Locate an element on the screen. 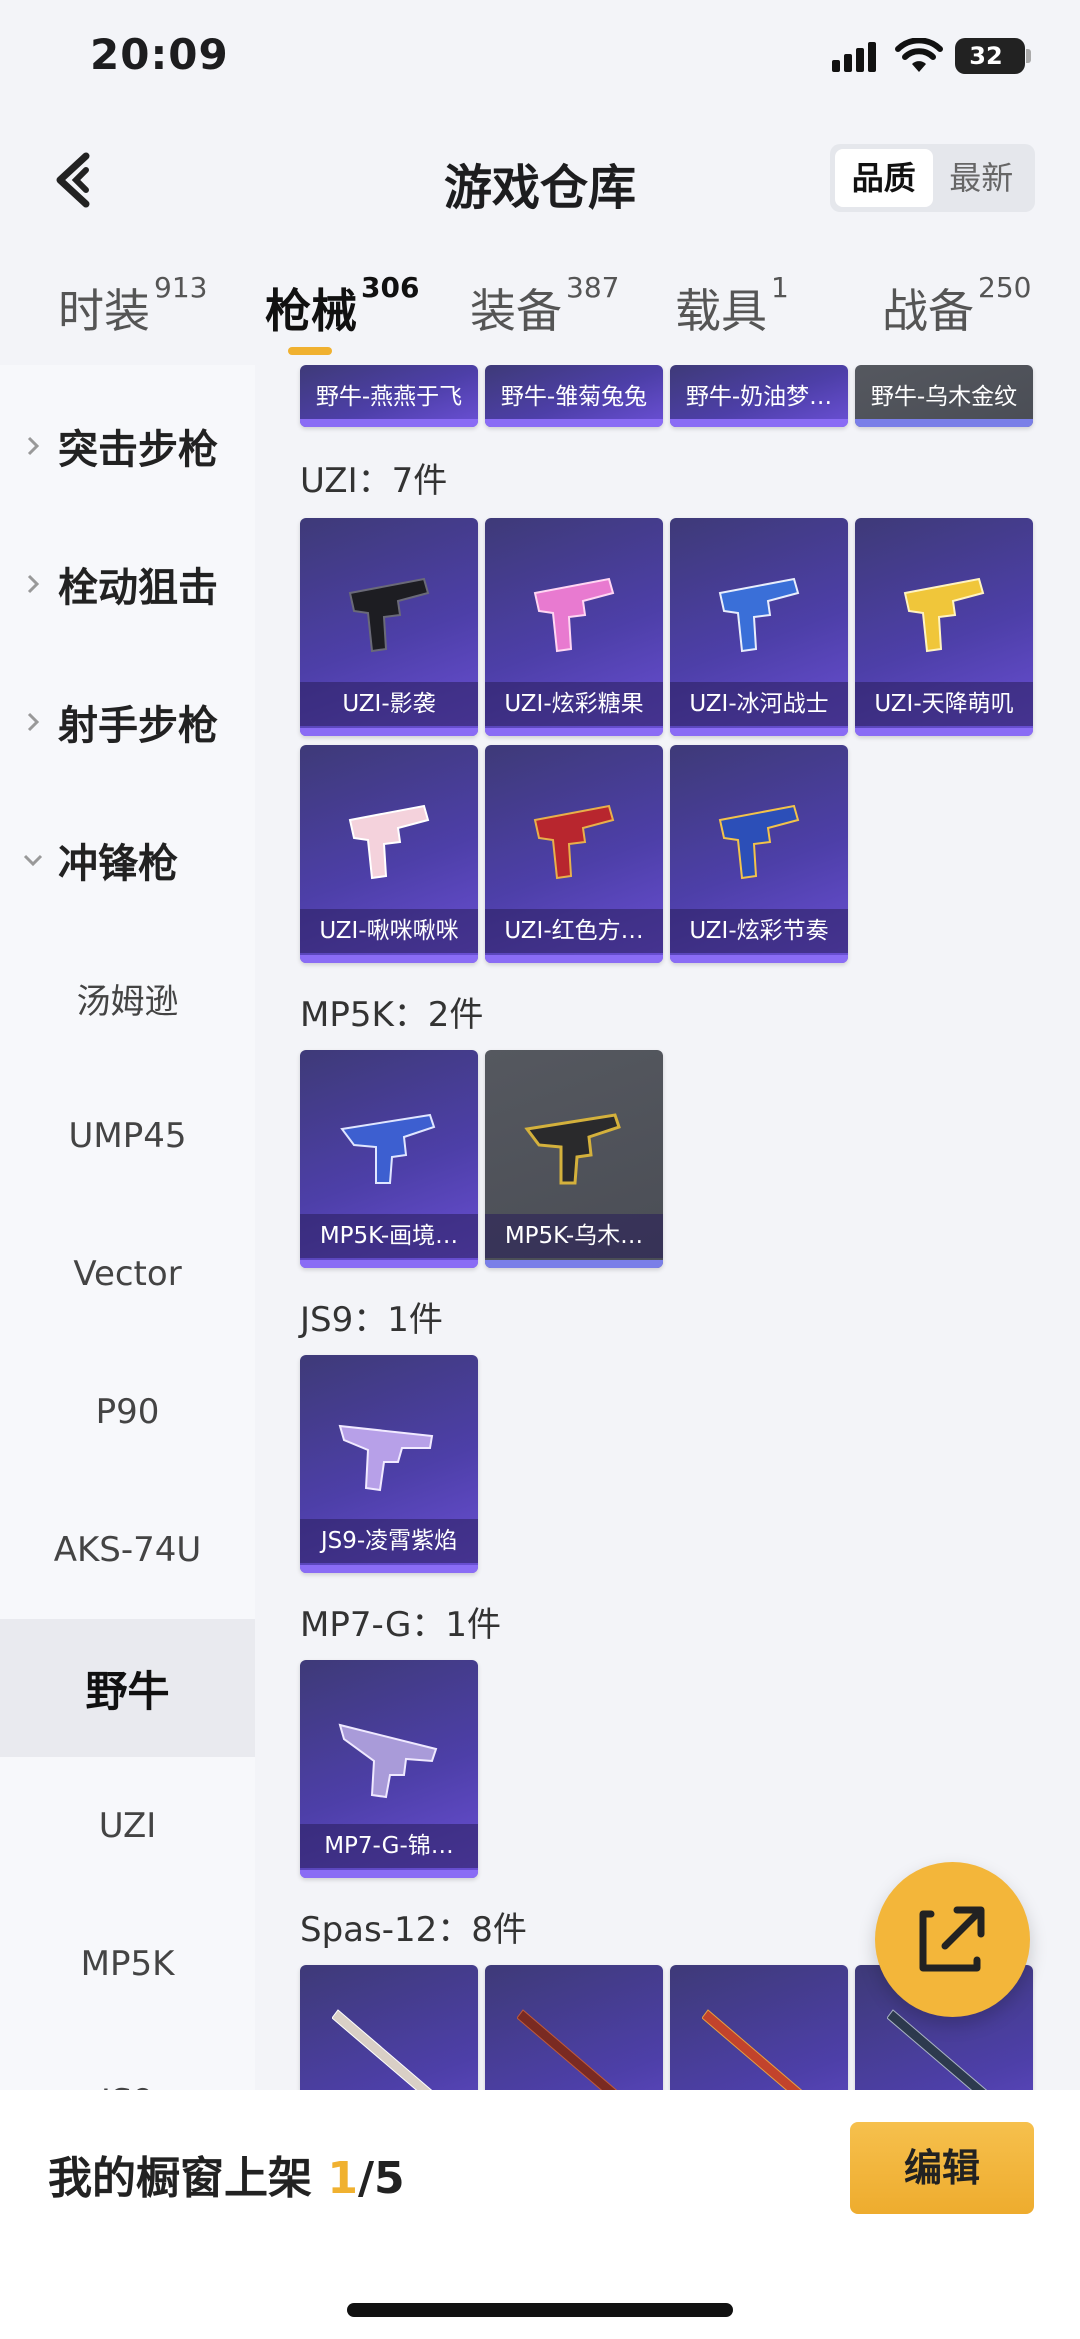 This screenshot has width=1080, height=2339. mp7-gun-icon is located at coordinates (388, 1761).